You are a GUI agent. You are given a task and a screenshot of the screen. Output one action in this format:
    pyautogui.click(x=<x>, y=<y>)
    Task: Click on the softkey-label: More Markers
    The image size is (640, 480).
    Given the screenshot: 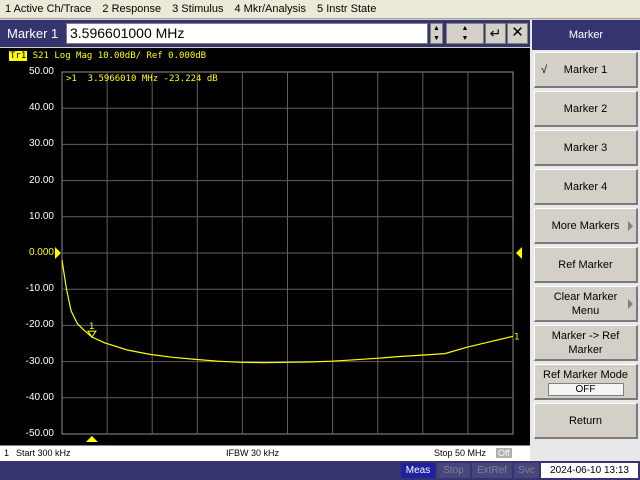 What is the action you would take?
    pyautogui.click(x=585, y=225)
    